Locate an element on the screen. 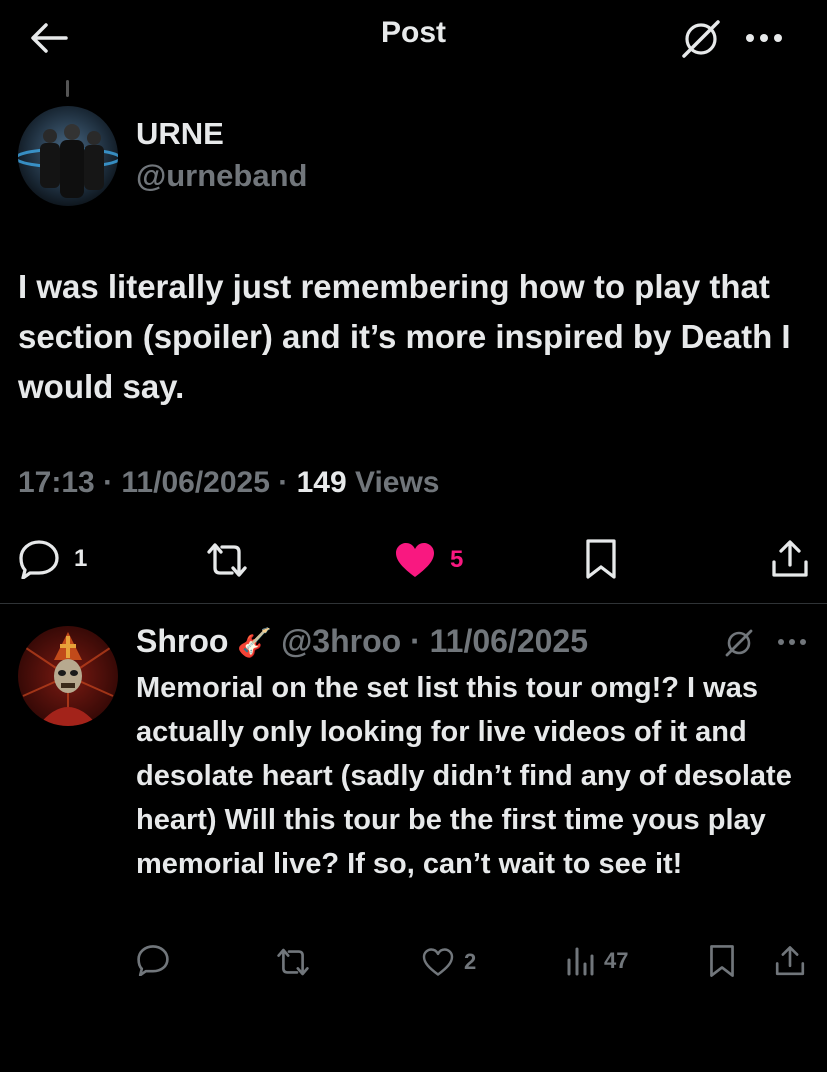 Image resolution: width=827 pixels, height=1072 pixels. reply-count: 1 is located at coordinates (81, 558).